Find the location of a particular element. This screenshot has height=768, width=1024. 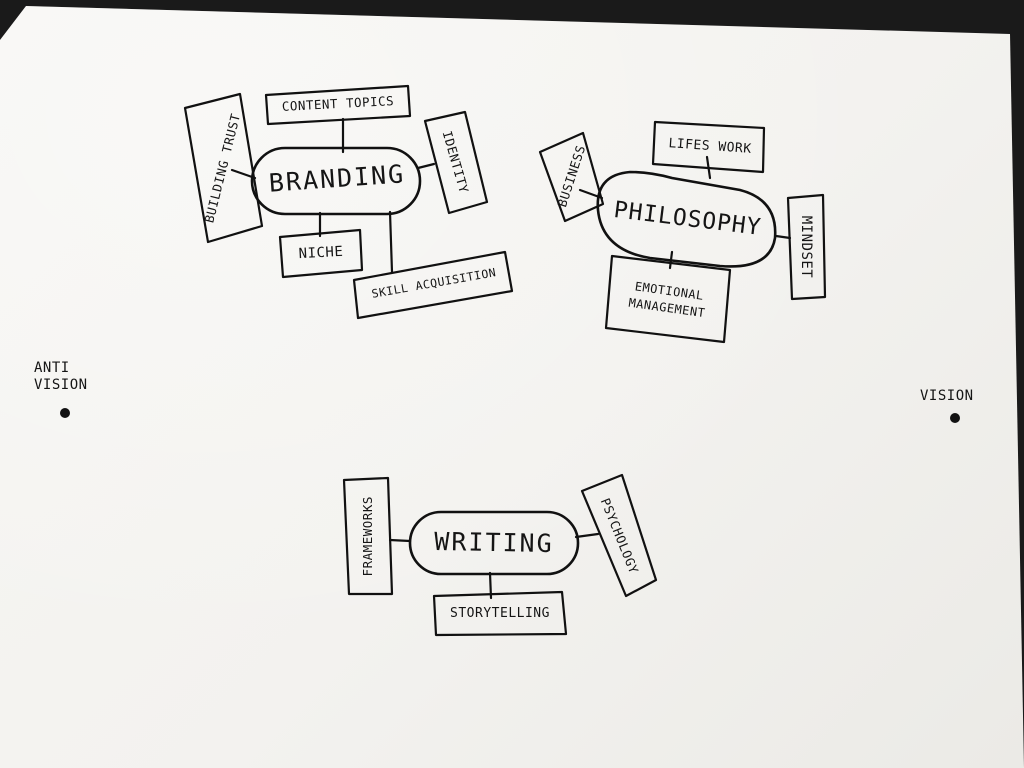

writing-hub-label: WRITING is located at coordinates (494, 542).